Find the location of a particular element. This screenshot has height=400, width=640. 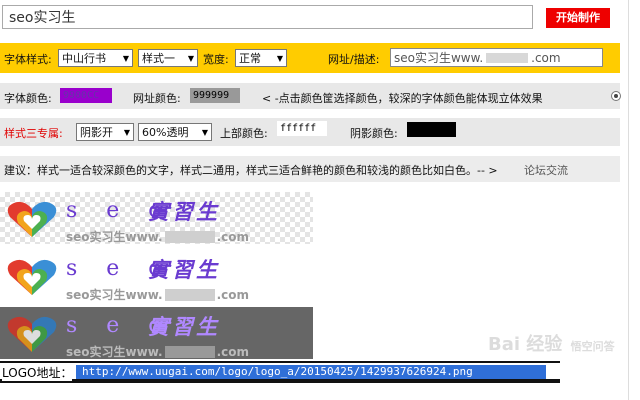

forum-link: 论坛交流 is located at coordinates (546, 170).